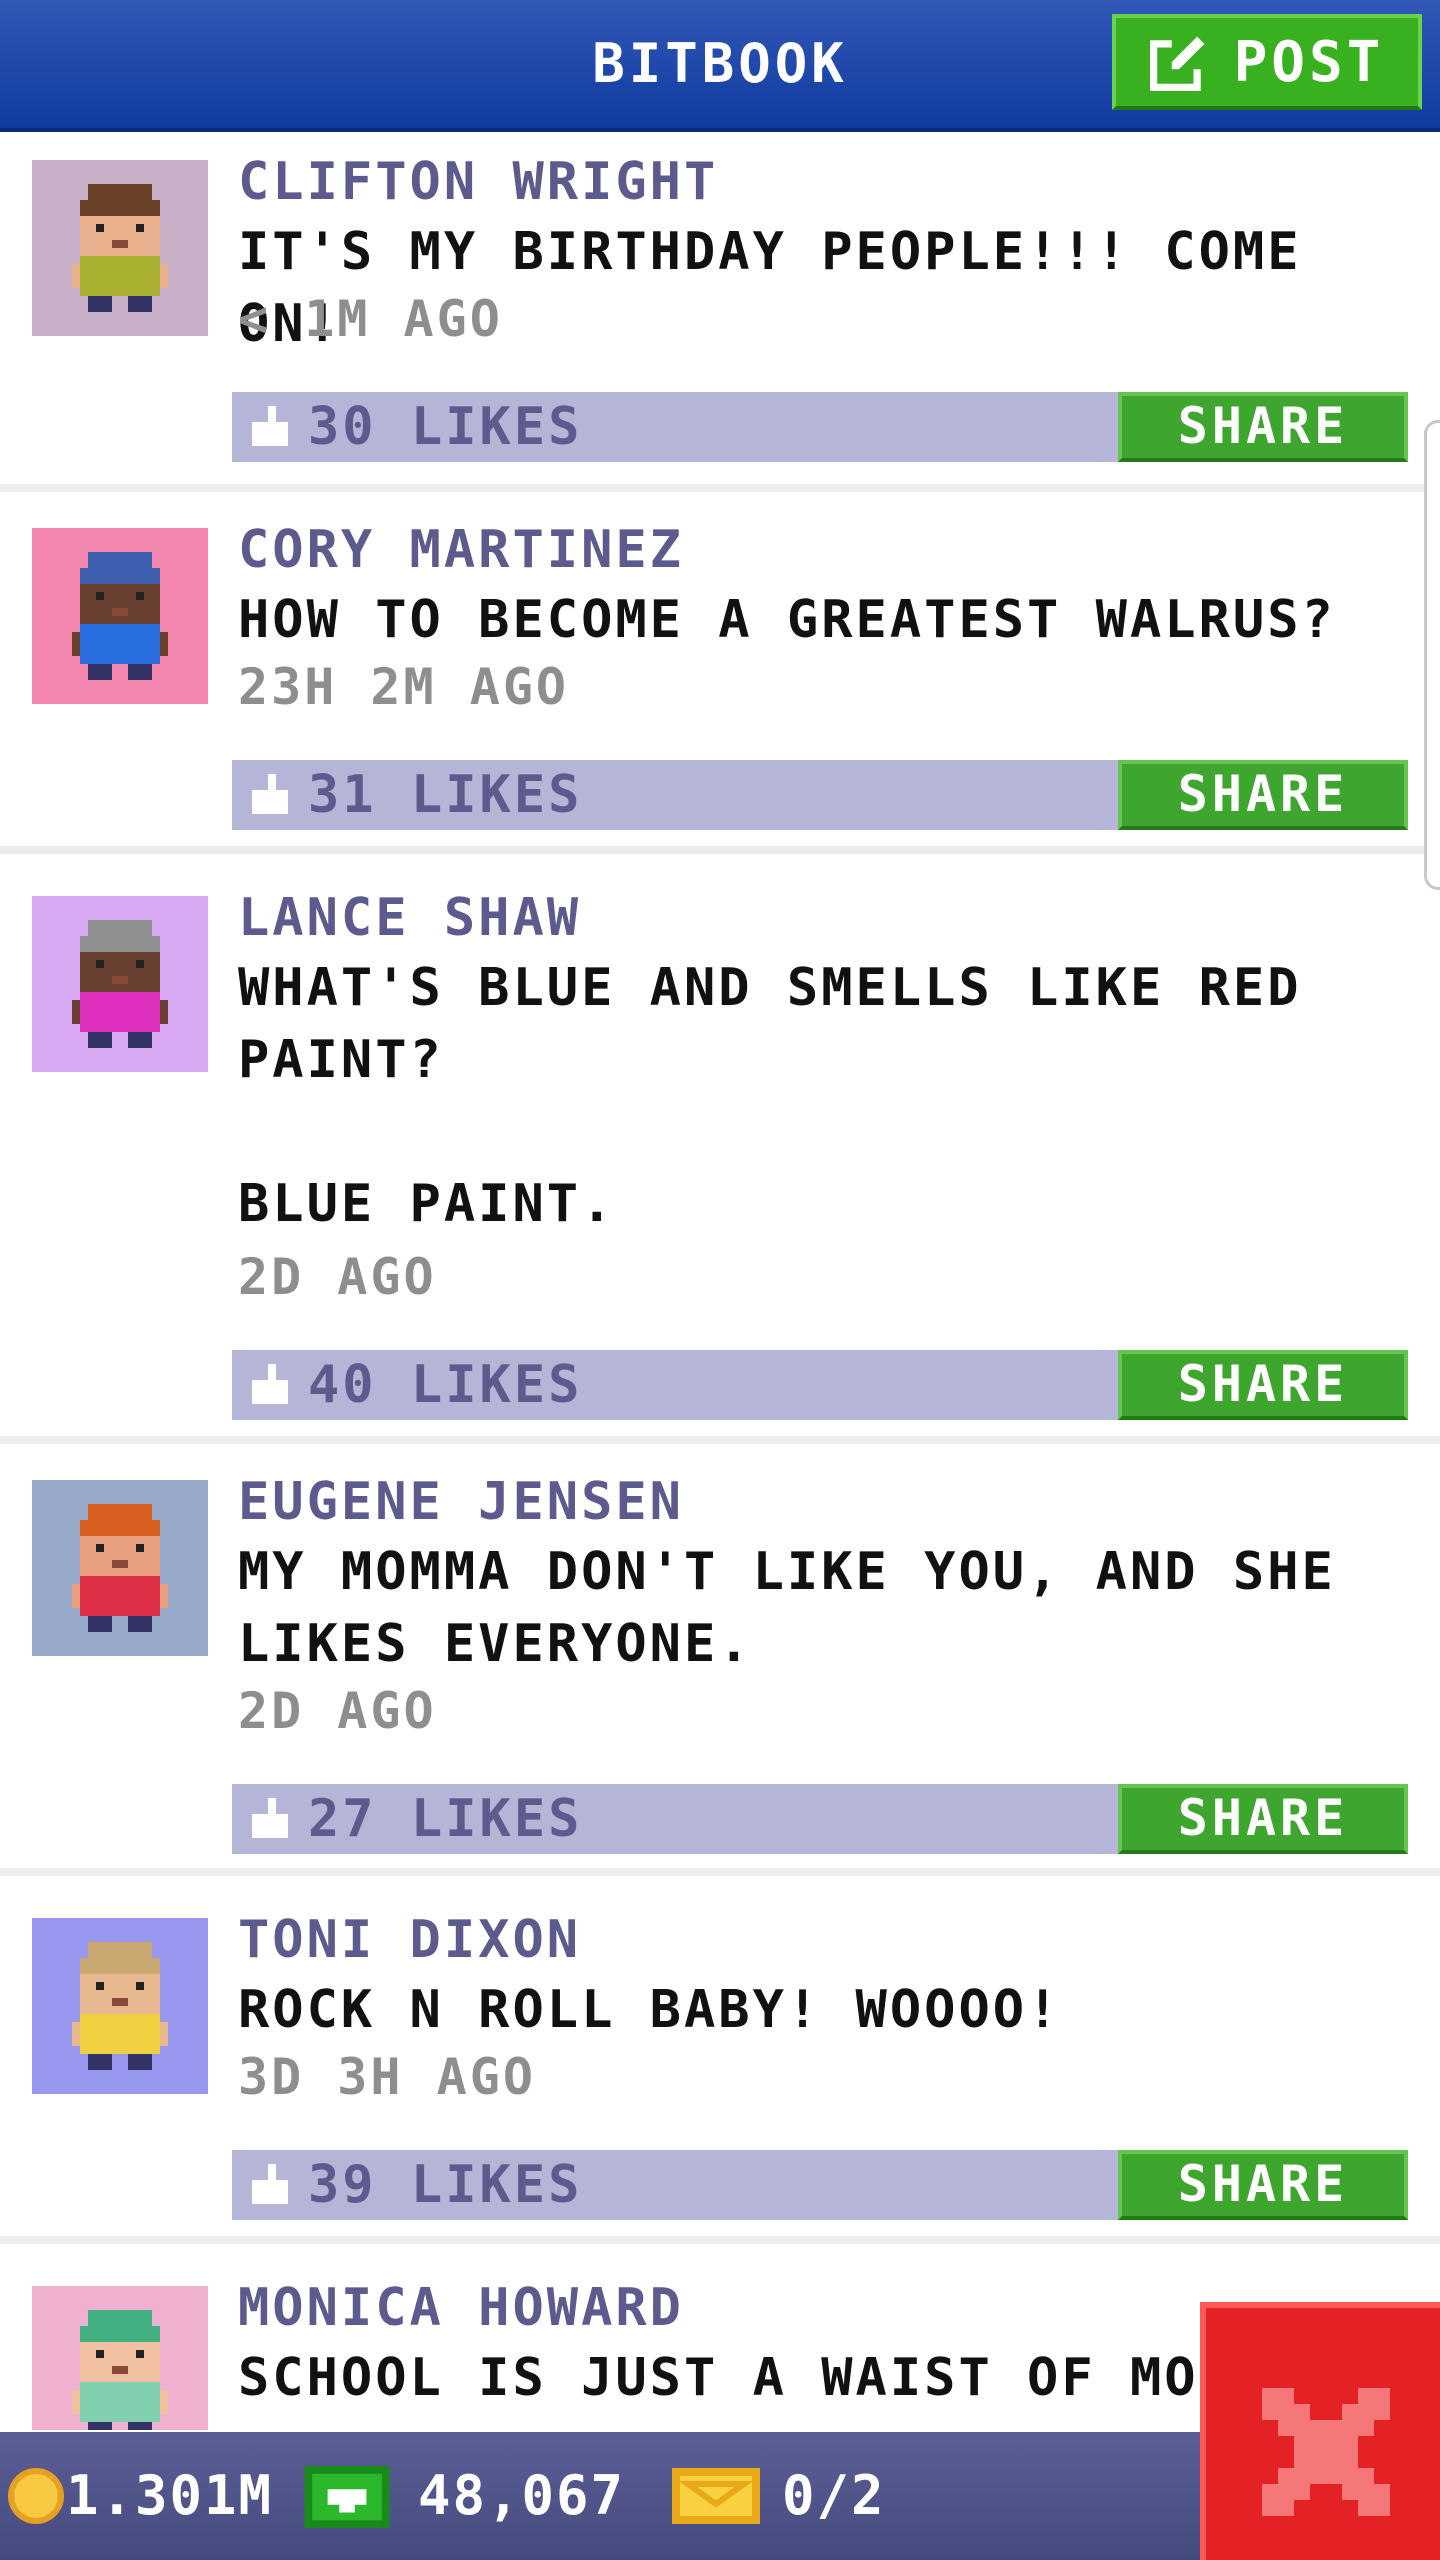 The width and height of the screenshot is (1440, 2560). I want to click on like-bar: 39 LIKES SHARE, so click(820, 2185).